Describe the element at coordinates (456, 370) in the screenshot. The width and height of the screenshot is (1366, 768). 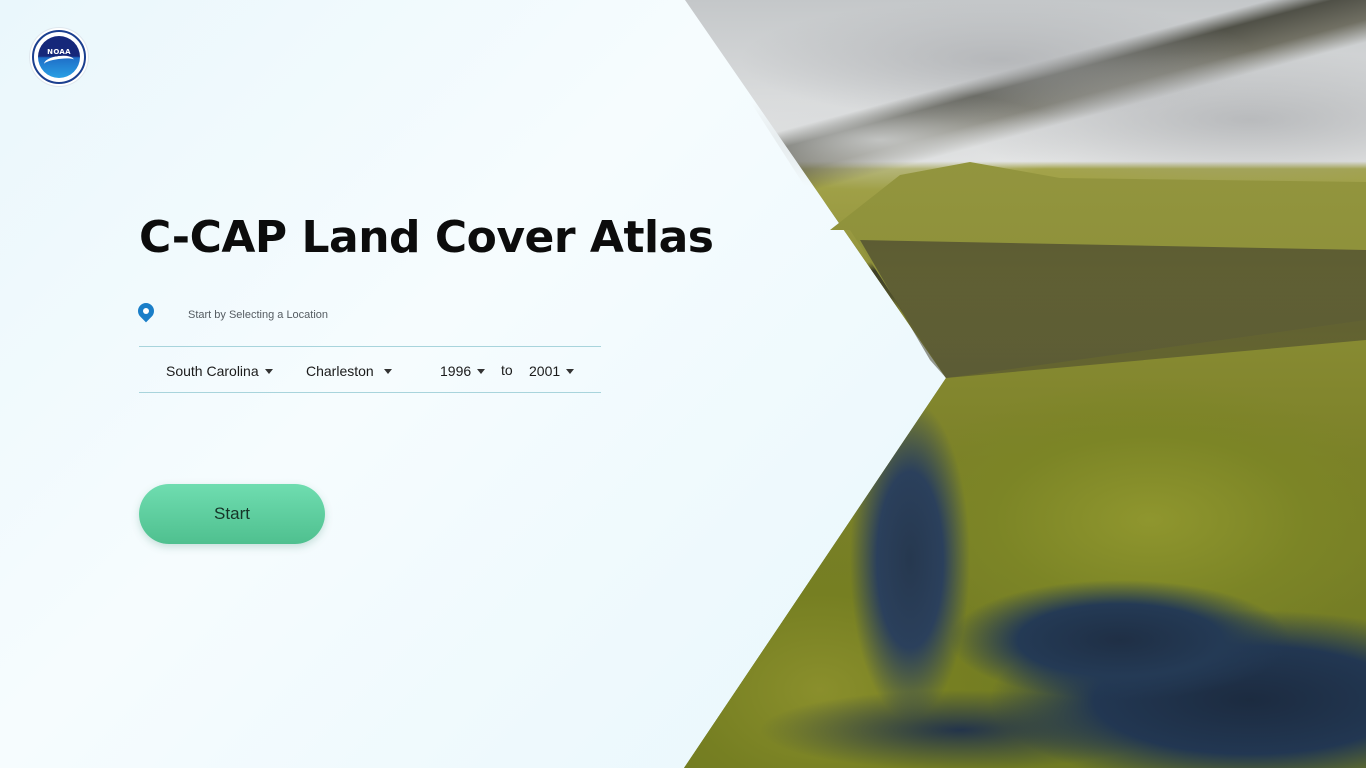
I see `start-year-value: 1996` at that location.